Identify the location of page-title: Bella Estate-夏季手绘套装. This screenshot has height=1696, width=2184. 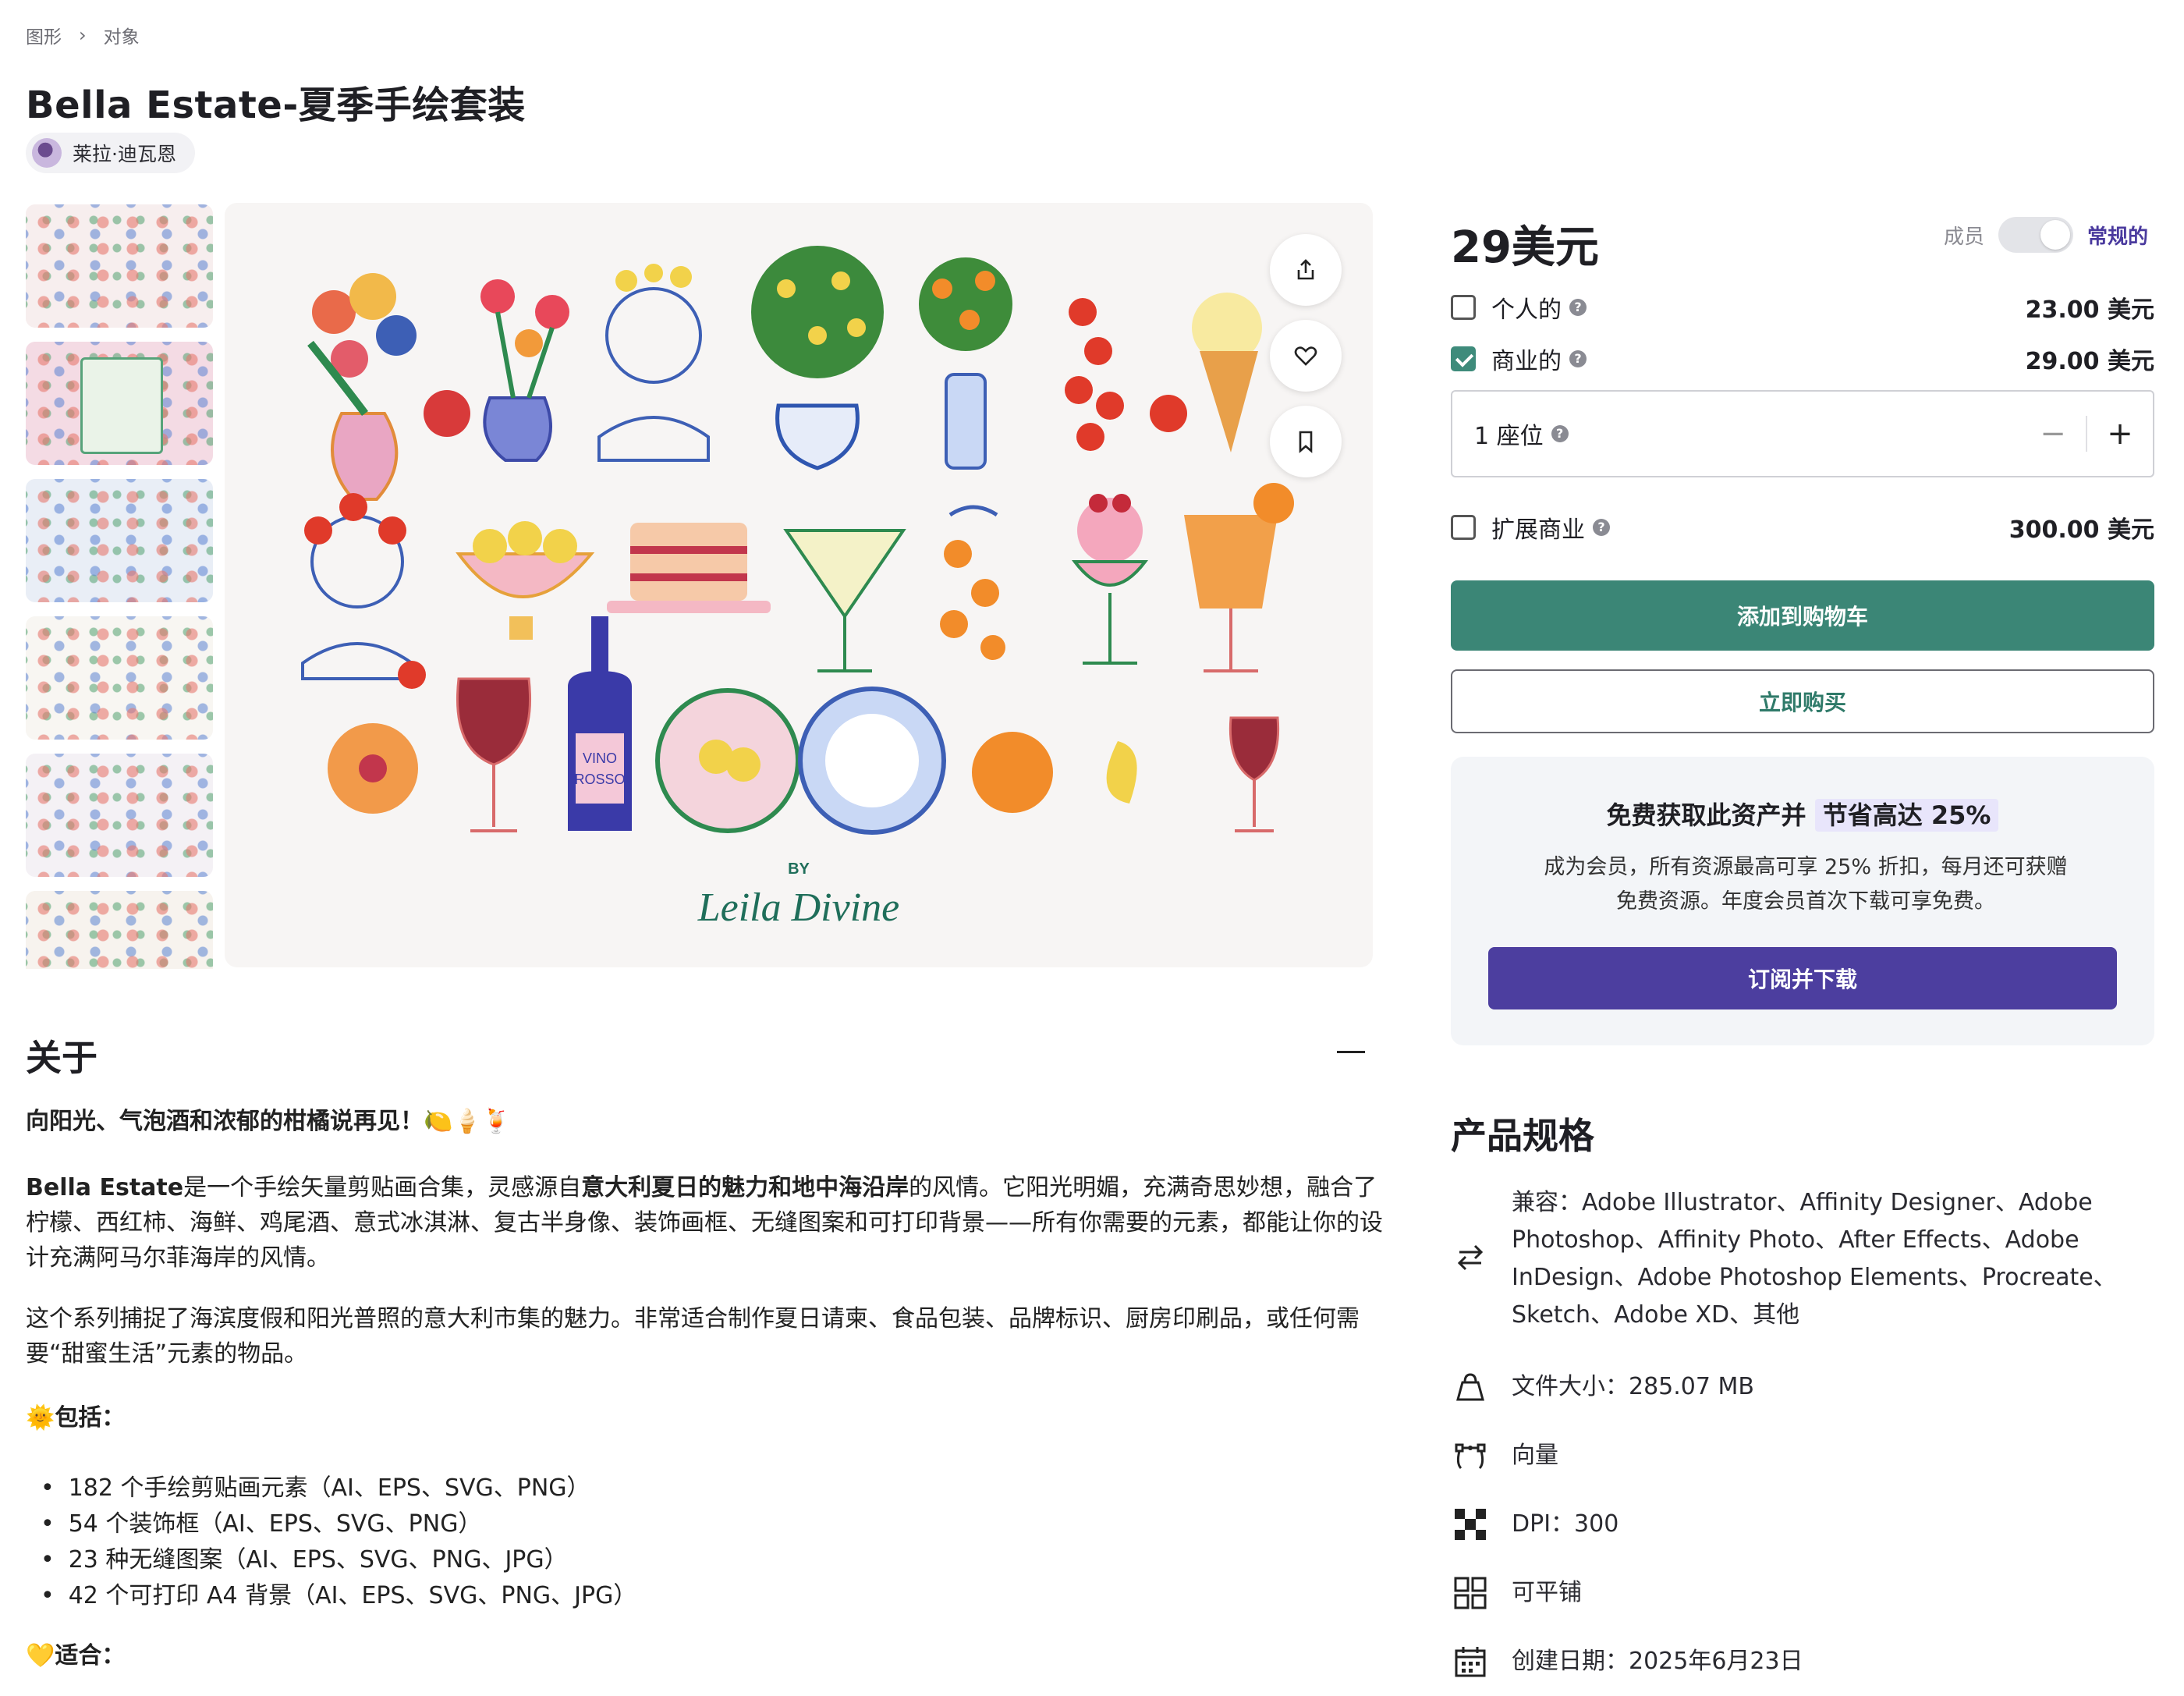
(276, 105).